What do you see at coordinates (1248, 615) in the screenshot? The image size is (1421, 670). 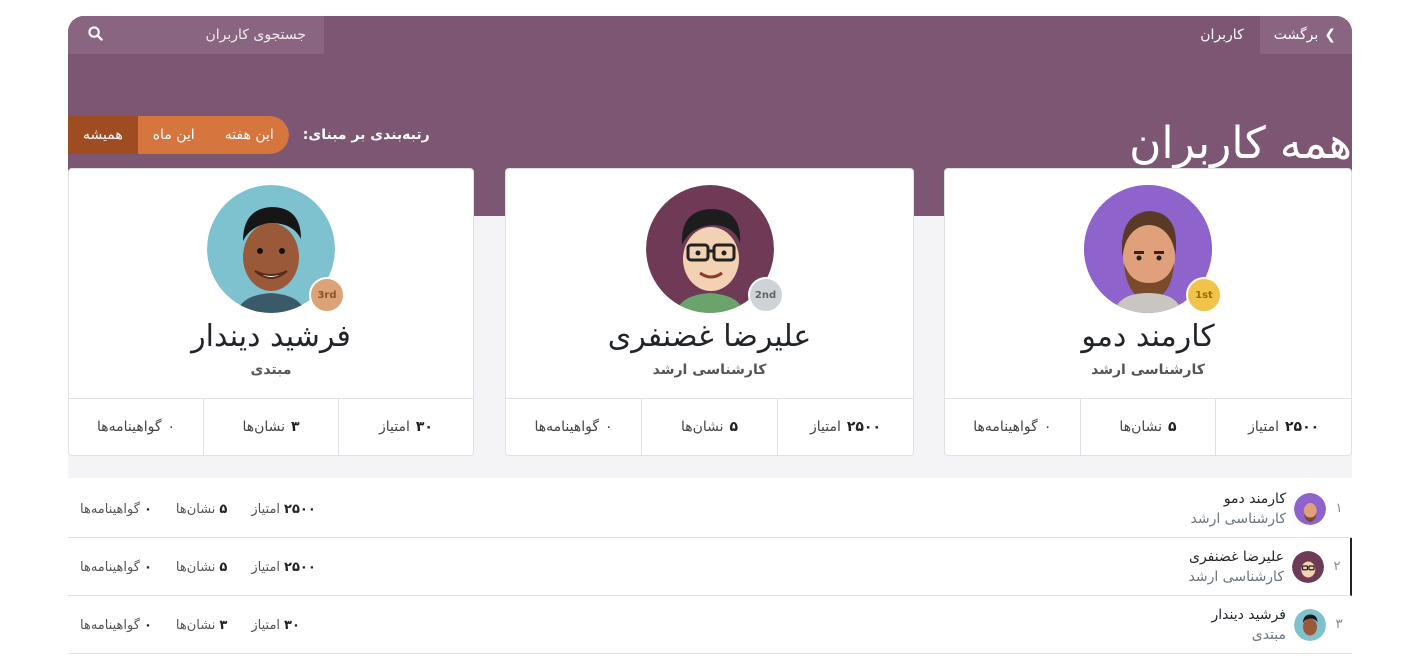 I see `row-user-name: فرشید دیندار` at bounding box center [1248, 615].